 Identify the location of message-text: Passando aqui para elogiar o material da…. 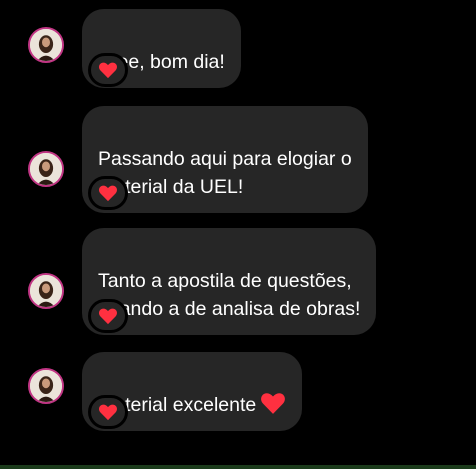
(225, 173).